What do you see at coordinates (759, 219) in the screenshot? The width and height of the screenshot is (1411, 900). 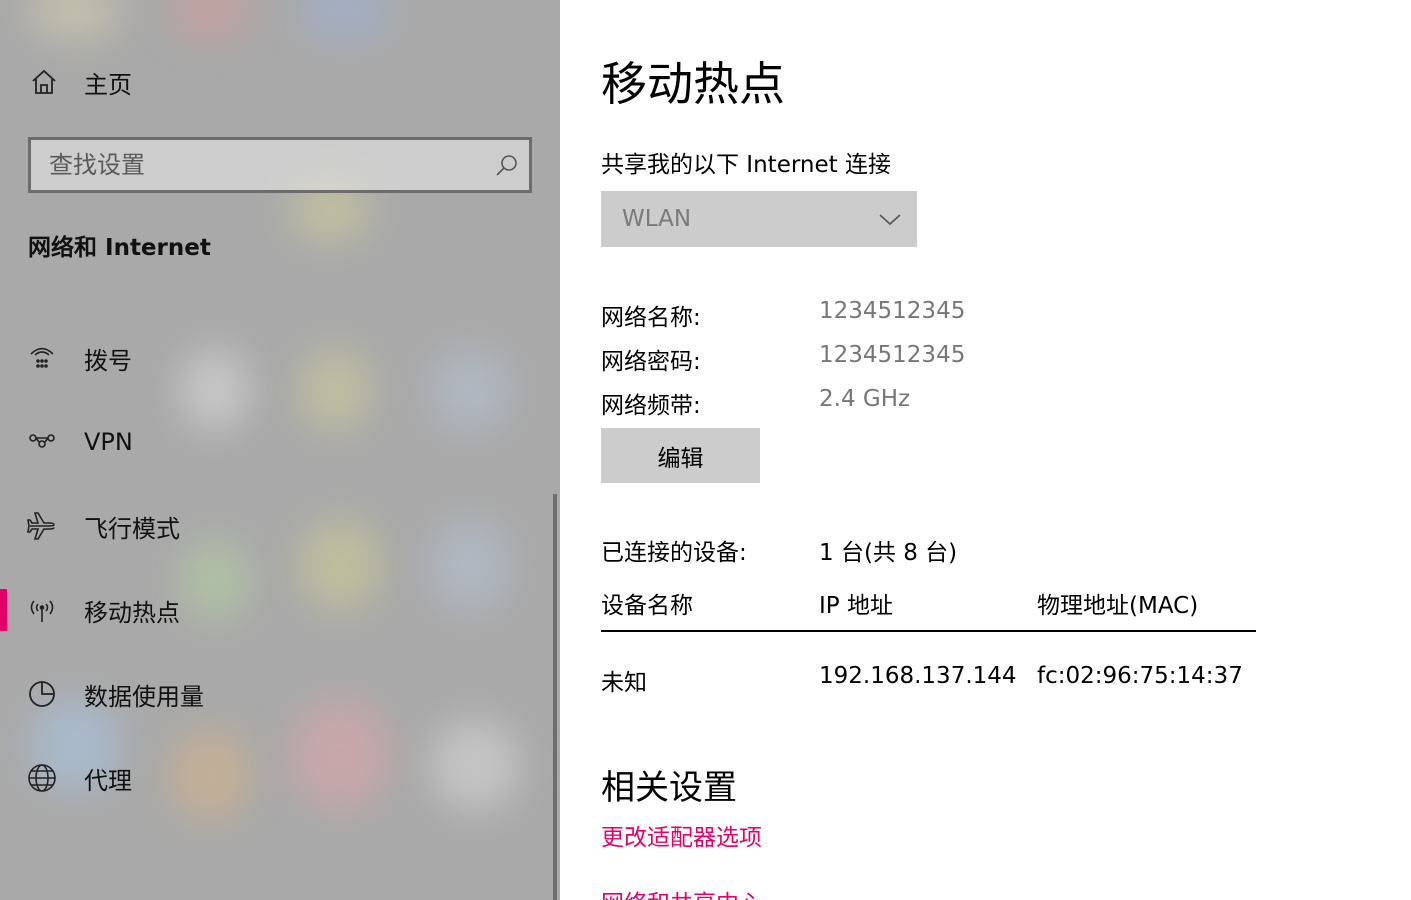 I see `share-connection-dropdown: WLAN` at bounding box center [759, 219].